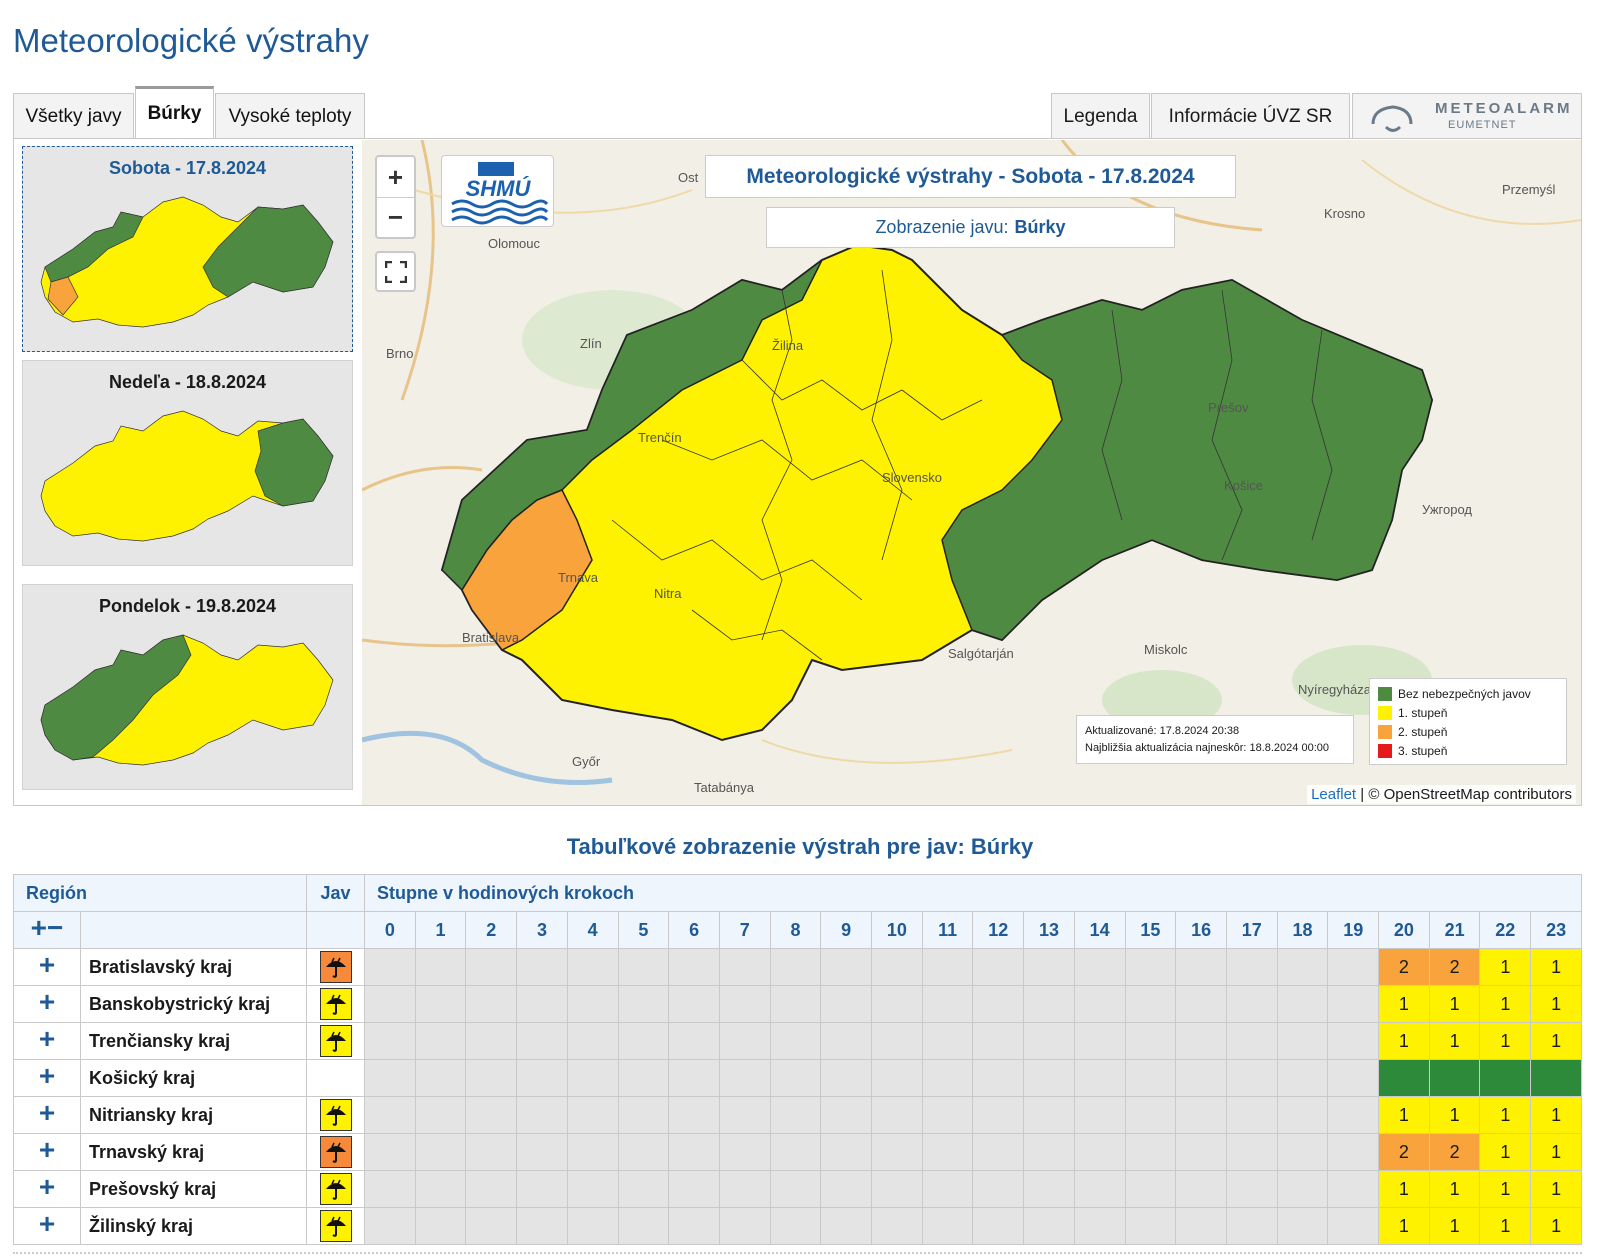 Image resolution: width=1600 pixels, height=1259 pixels. What do you see at coordinates (1334, 689) in the screenshot?
I see `place-label: Nyíregyháza` at bounding box center [1334, 689].